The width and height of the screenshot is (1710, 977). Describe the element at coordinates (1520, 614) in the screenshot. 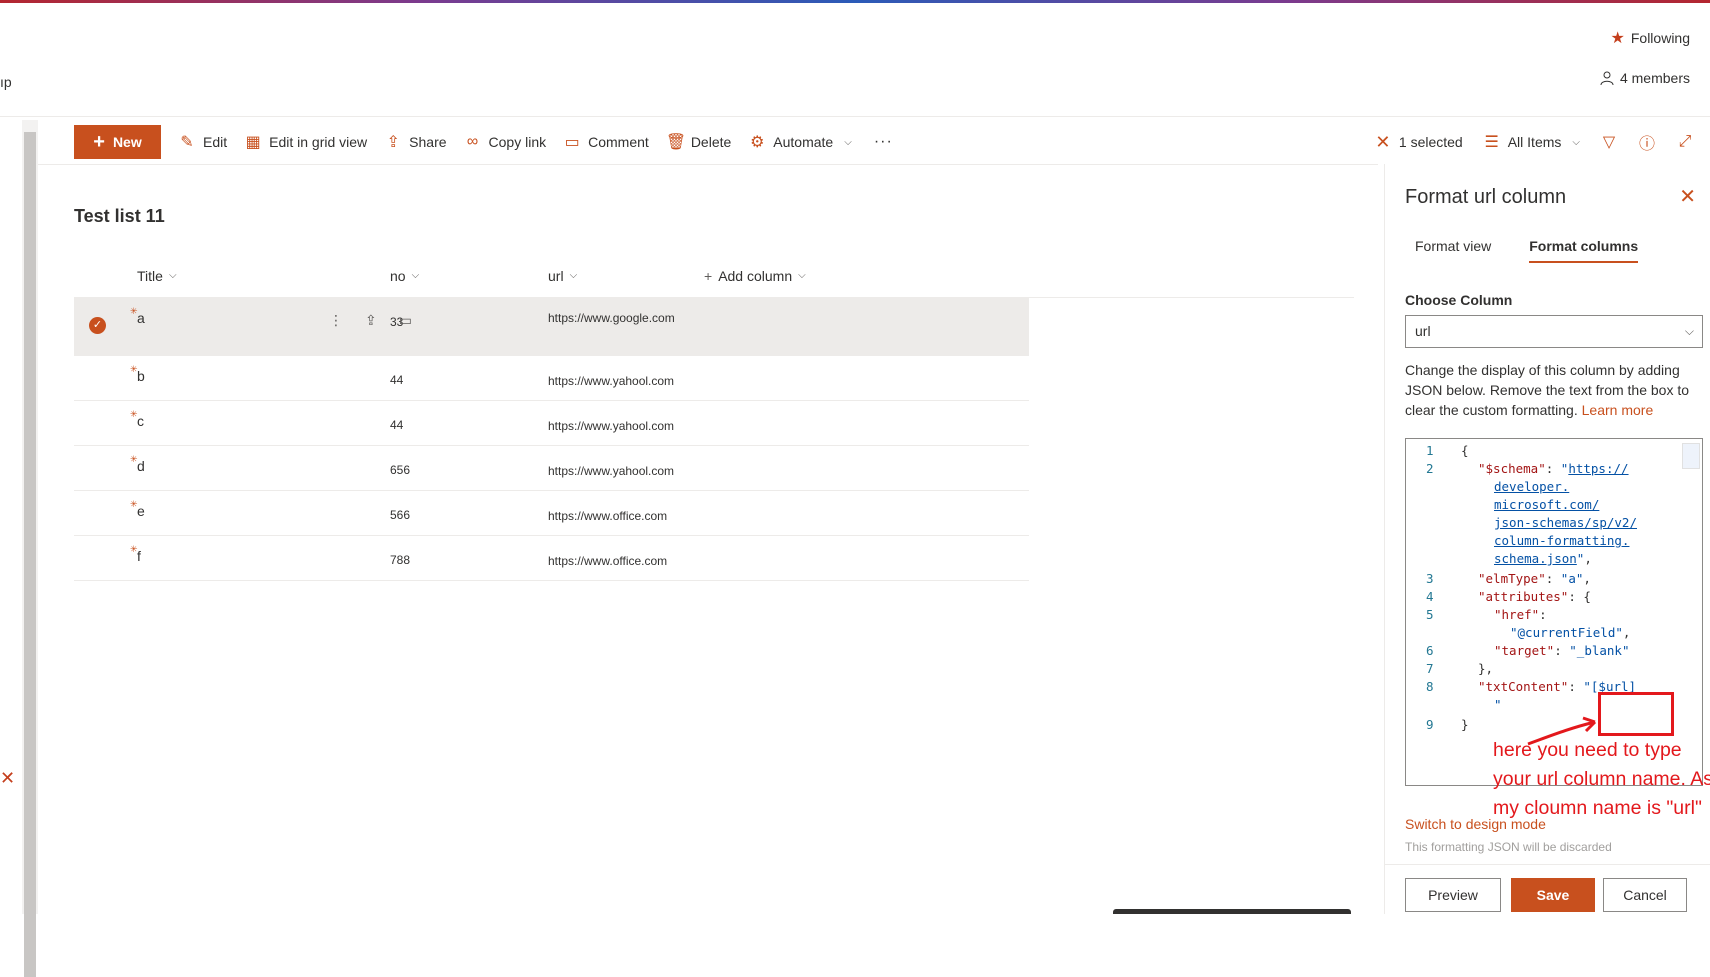

I see `code-line: "href":` at that location.